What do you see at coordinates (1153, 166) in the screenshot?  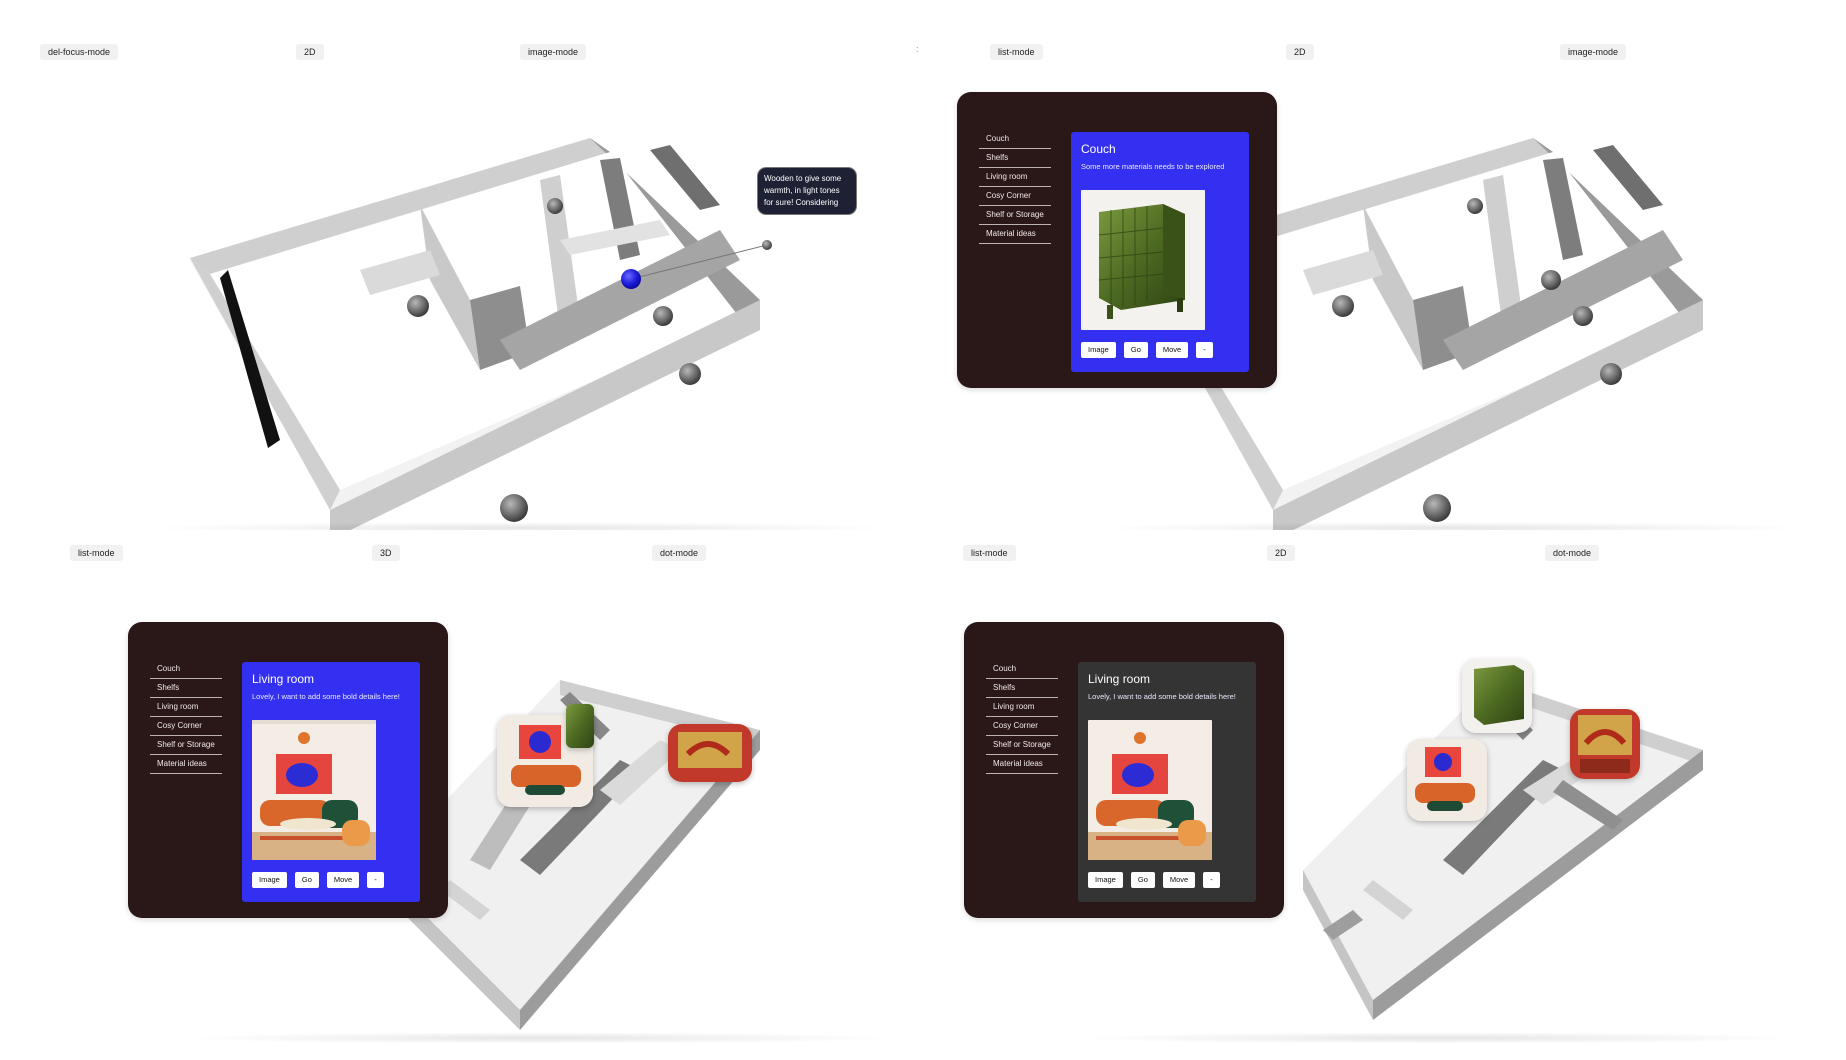 I see `card-subtitle: Some more materials needs to be explored` at bounding box center [1153, 166].